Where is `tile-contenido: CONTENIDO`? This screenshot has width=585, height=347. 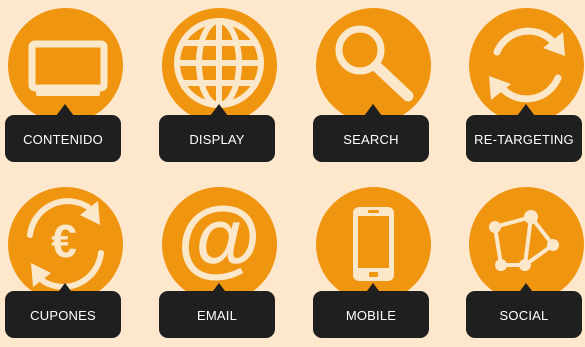
tile-contenido: CONTENIDO is located at coordinates (65, 88).